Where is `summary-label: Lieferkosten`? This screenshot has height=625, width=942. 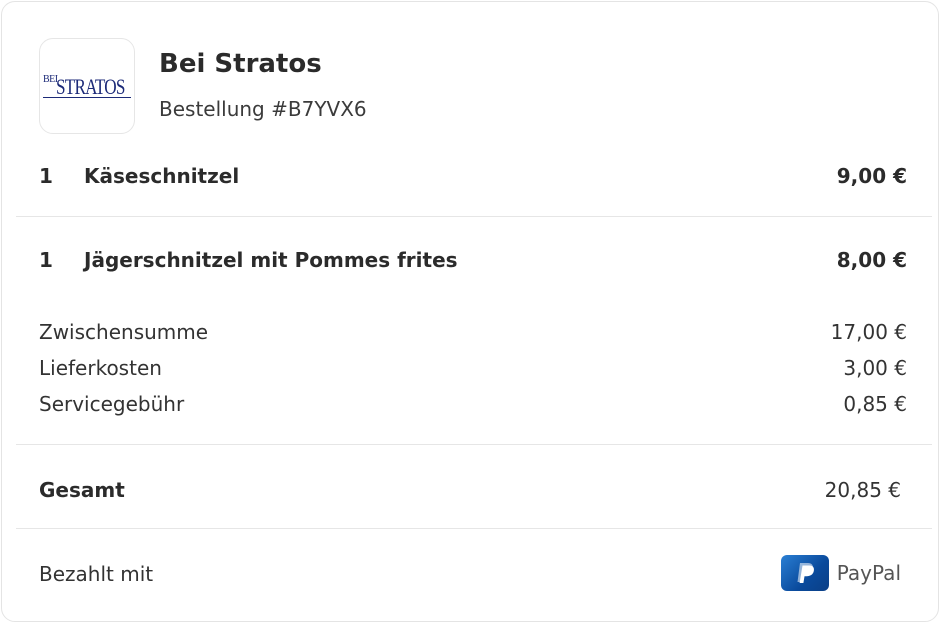 summary-label: Lieferkosten is located at coordinates (100, 368).